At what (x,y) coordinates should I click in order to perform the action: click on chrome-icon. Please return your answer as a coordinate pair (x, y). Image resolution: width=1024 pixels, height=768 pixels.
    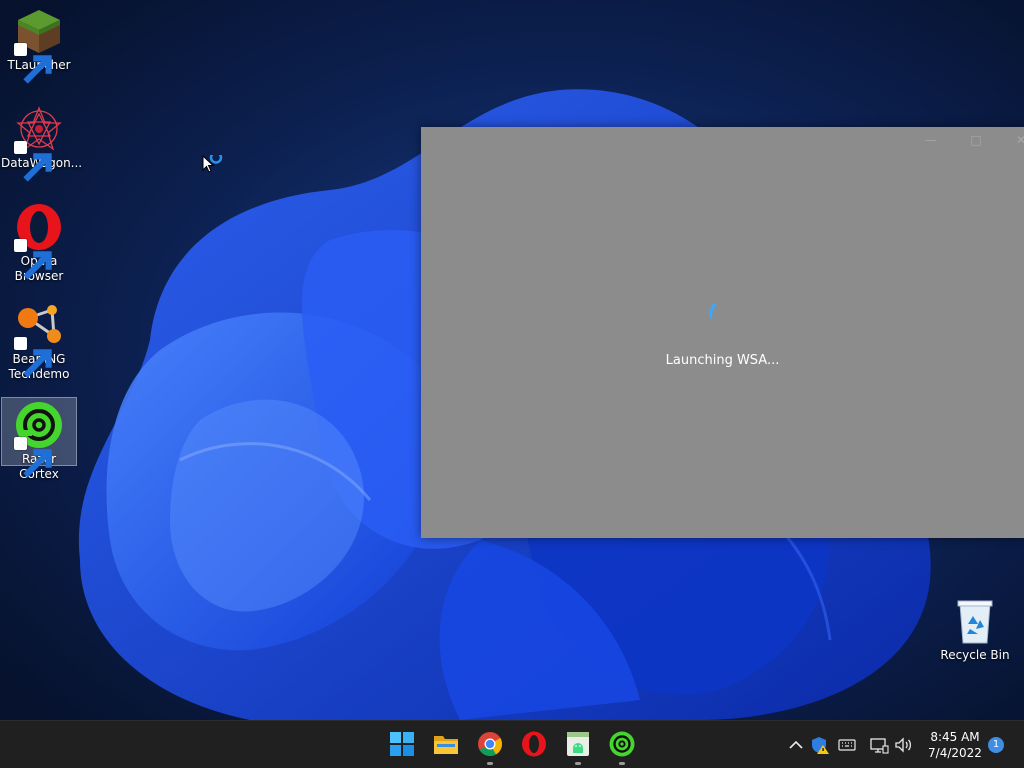
    Looking at the image, I should click on (490, 744).